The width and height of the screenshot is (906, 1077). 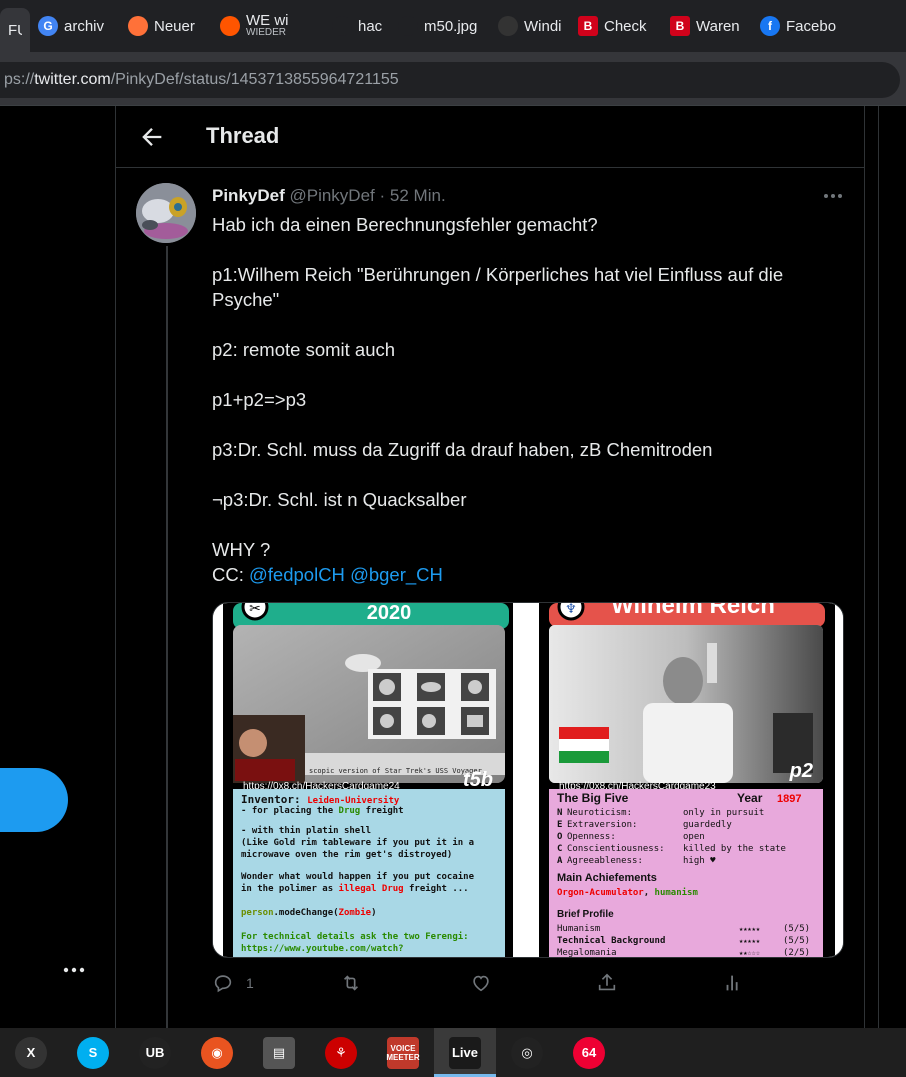 I want to click on trait-value: guardedly, so click(x=707, y=825).